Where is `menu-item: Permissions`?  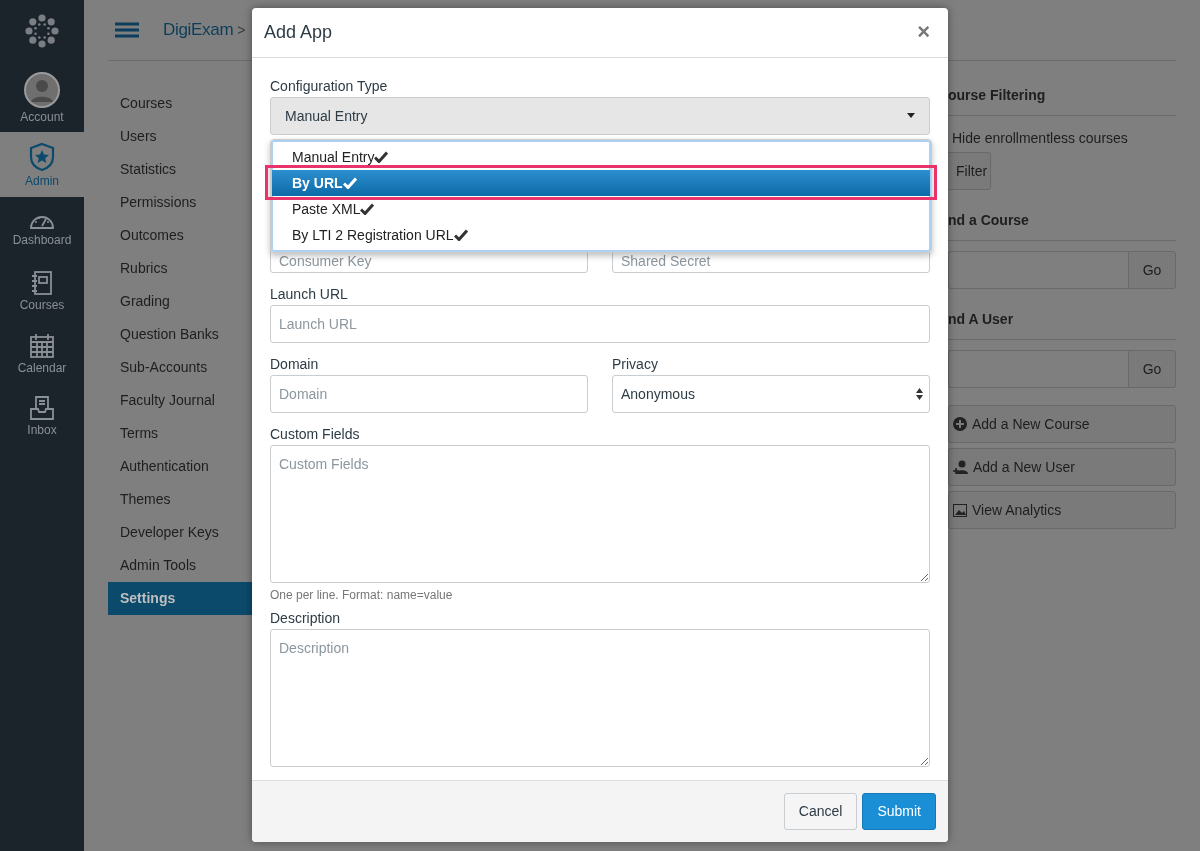
menu-item: Permissions is located at coordinates (180, 202).